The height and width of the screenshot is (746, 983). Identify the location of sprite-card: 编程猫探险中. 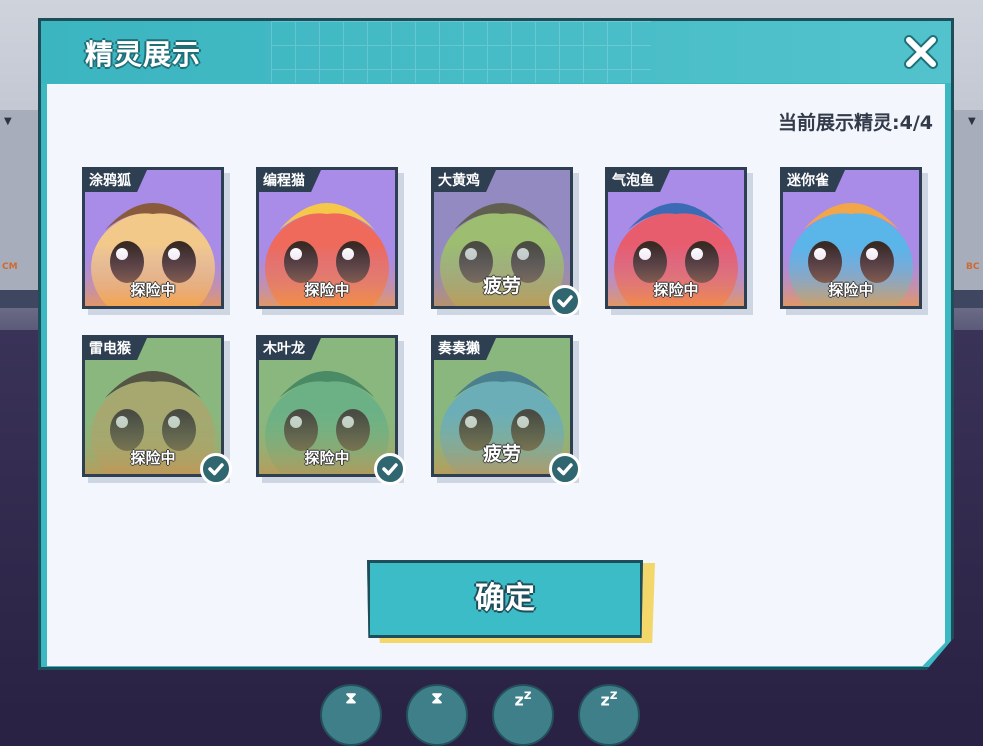
(327, 238).